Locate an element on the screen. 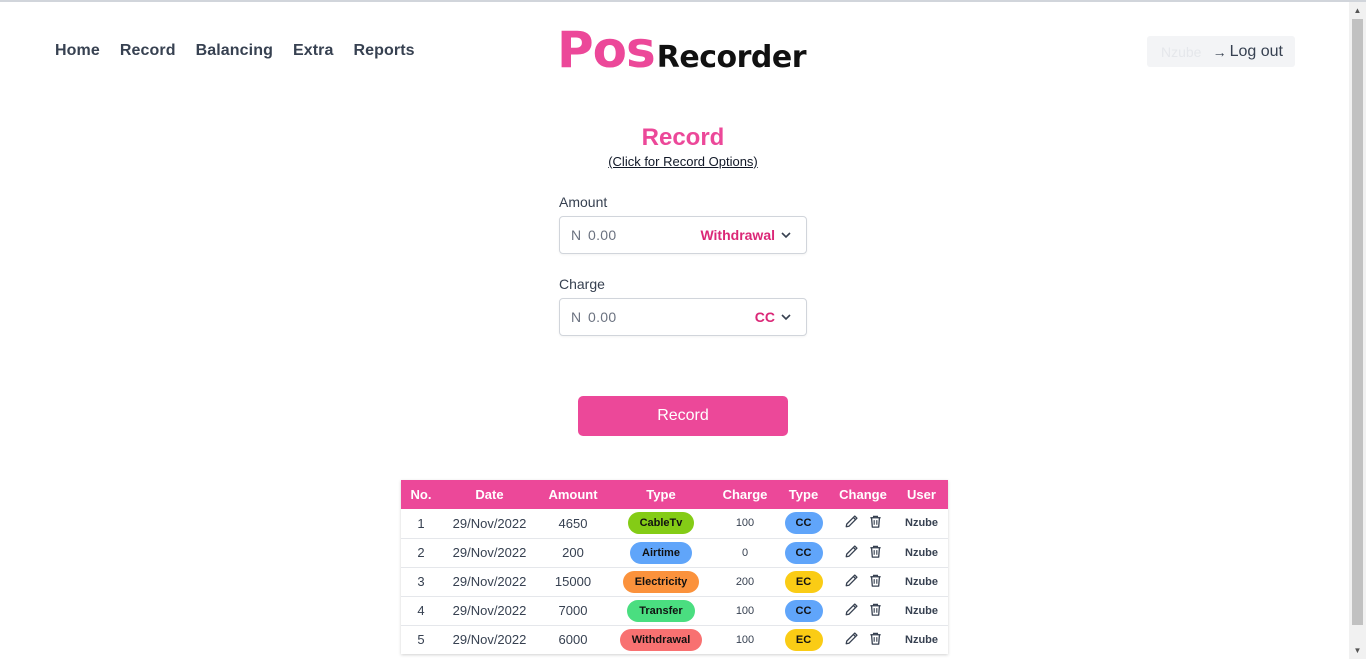 The image size is (1366, 659). amount-field: N 0.00 Withdrawal is located at coordinates (683, 235).